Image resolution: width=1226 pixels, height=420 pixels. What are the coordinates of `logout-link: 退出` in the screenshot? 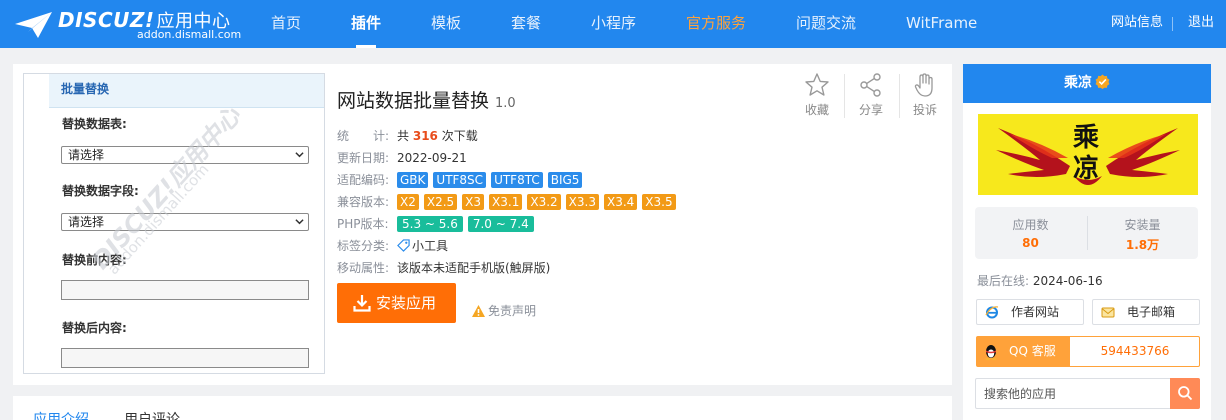 It's located at (1201, 24).